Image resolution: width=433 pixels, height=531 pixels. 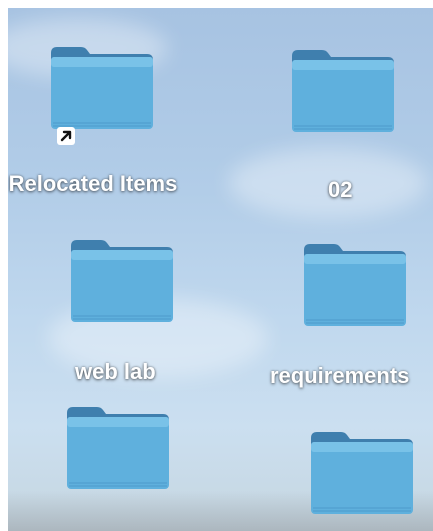 I want to click on item-label: Relocated Items, so click(x=93, y=183).